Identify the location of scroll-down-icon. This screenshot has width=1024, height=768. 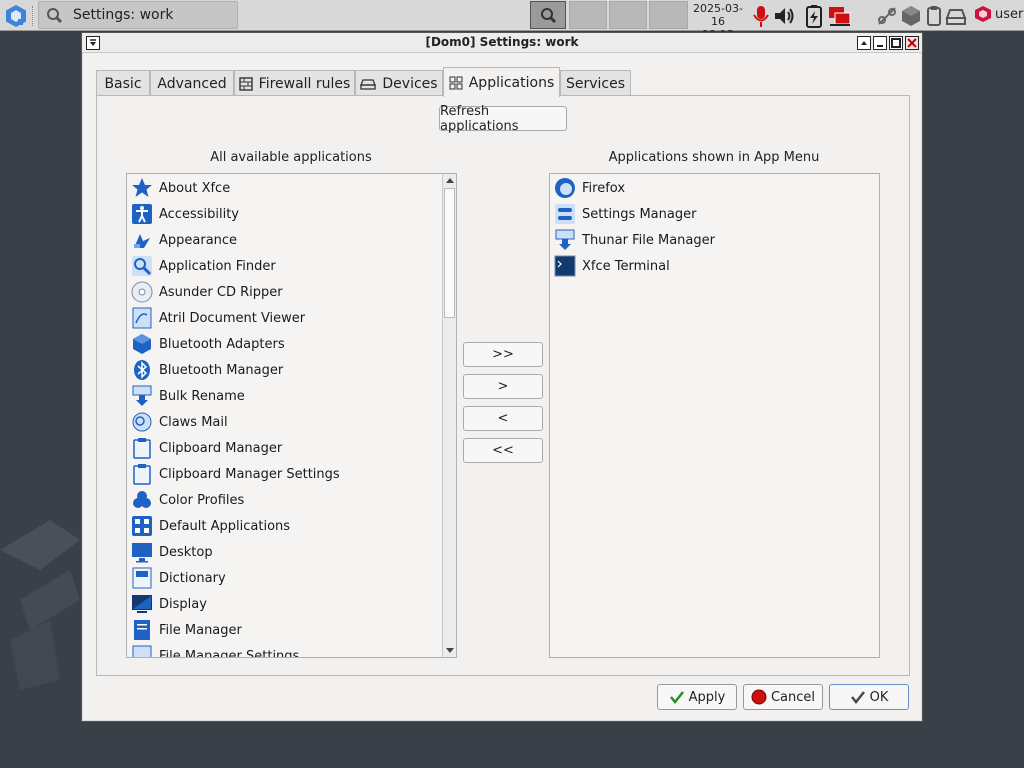
(450, 650).